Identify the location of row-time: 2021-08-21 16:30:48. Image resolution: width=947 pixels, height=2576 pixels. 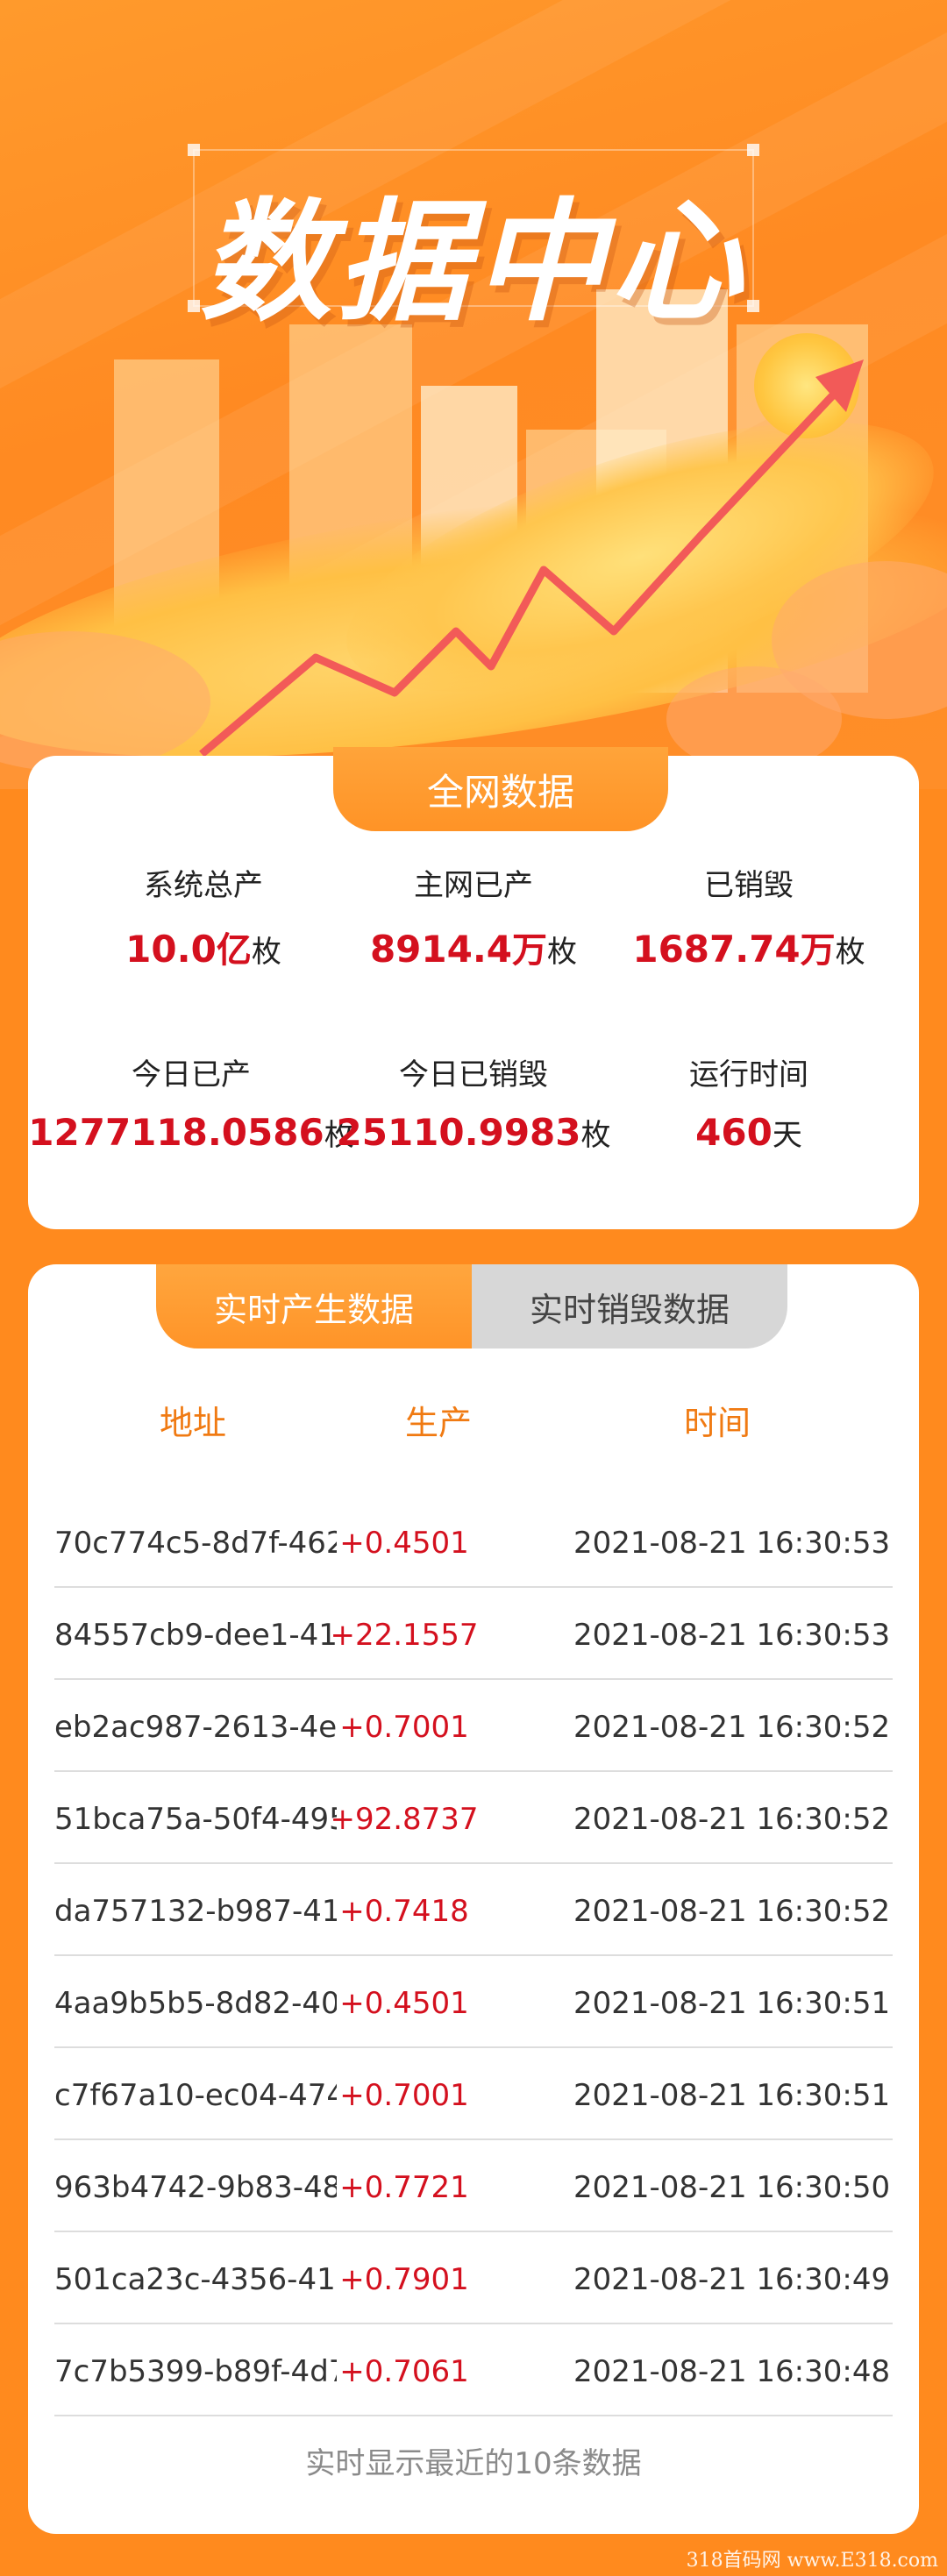
(732, 2371).